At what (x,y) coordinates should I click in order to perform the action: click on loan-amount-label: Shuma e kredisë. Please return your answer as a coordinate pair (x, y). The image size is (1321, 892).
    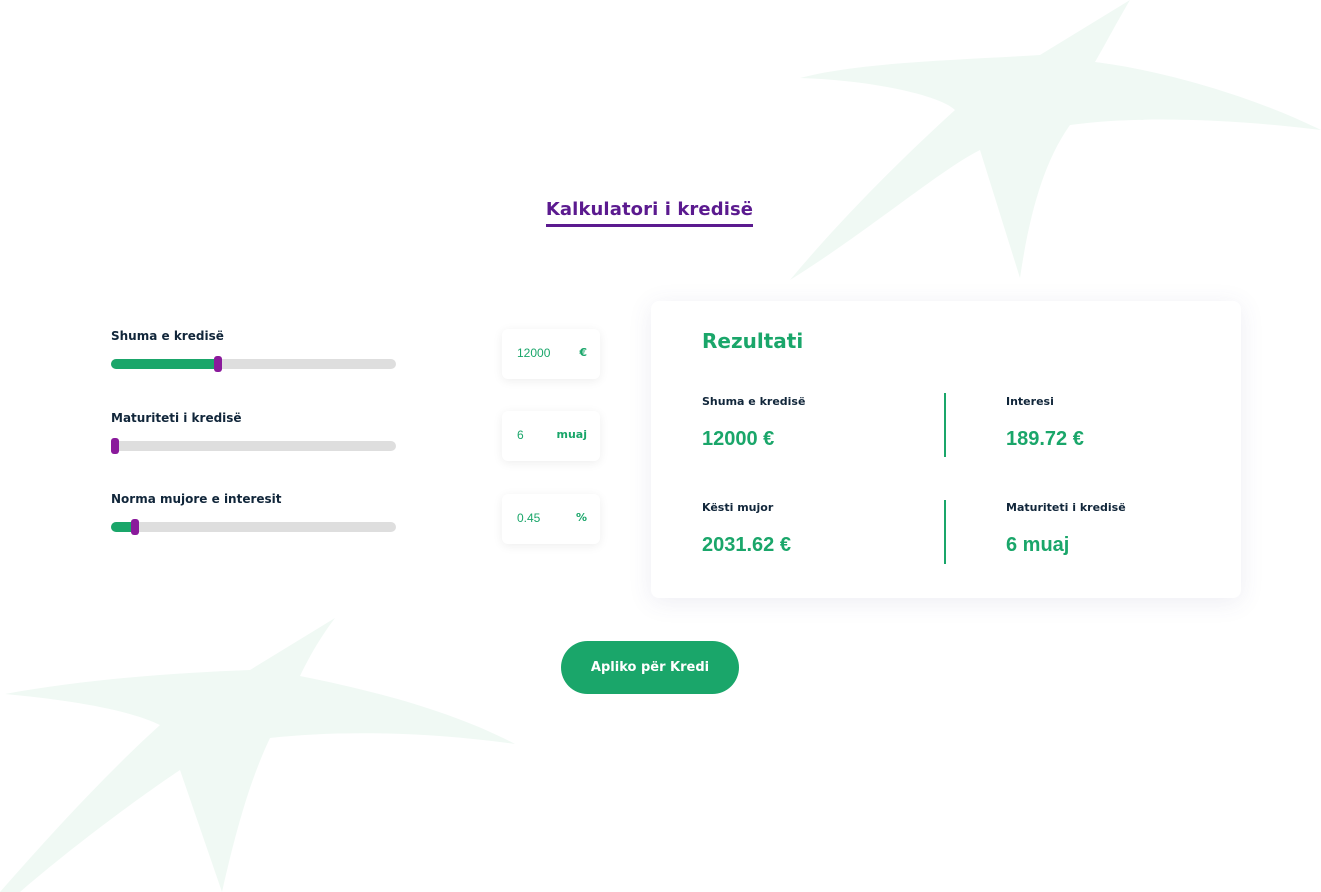
    Looking at the image, I should click on (167, 336).